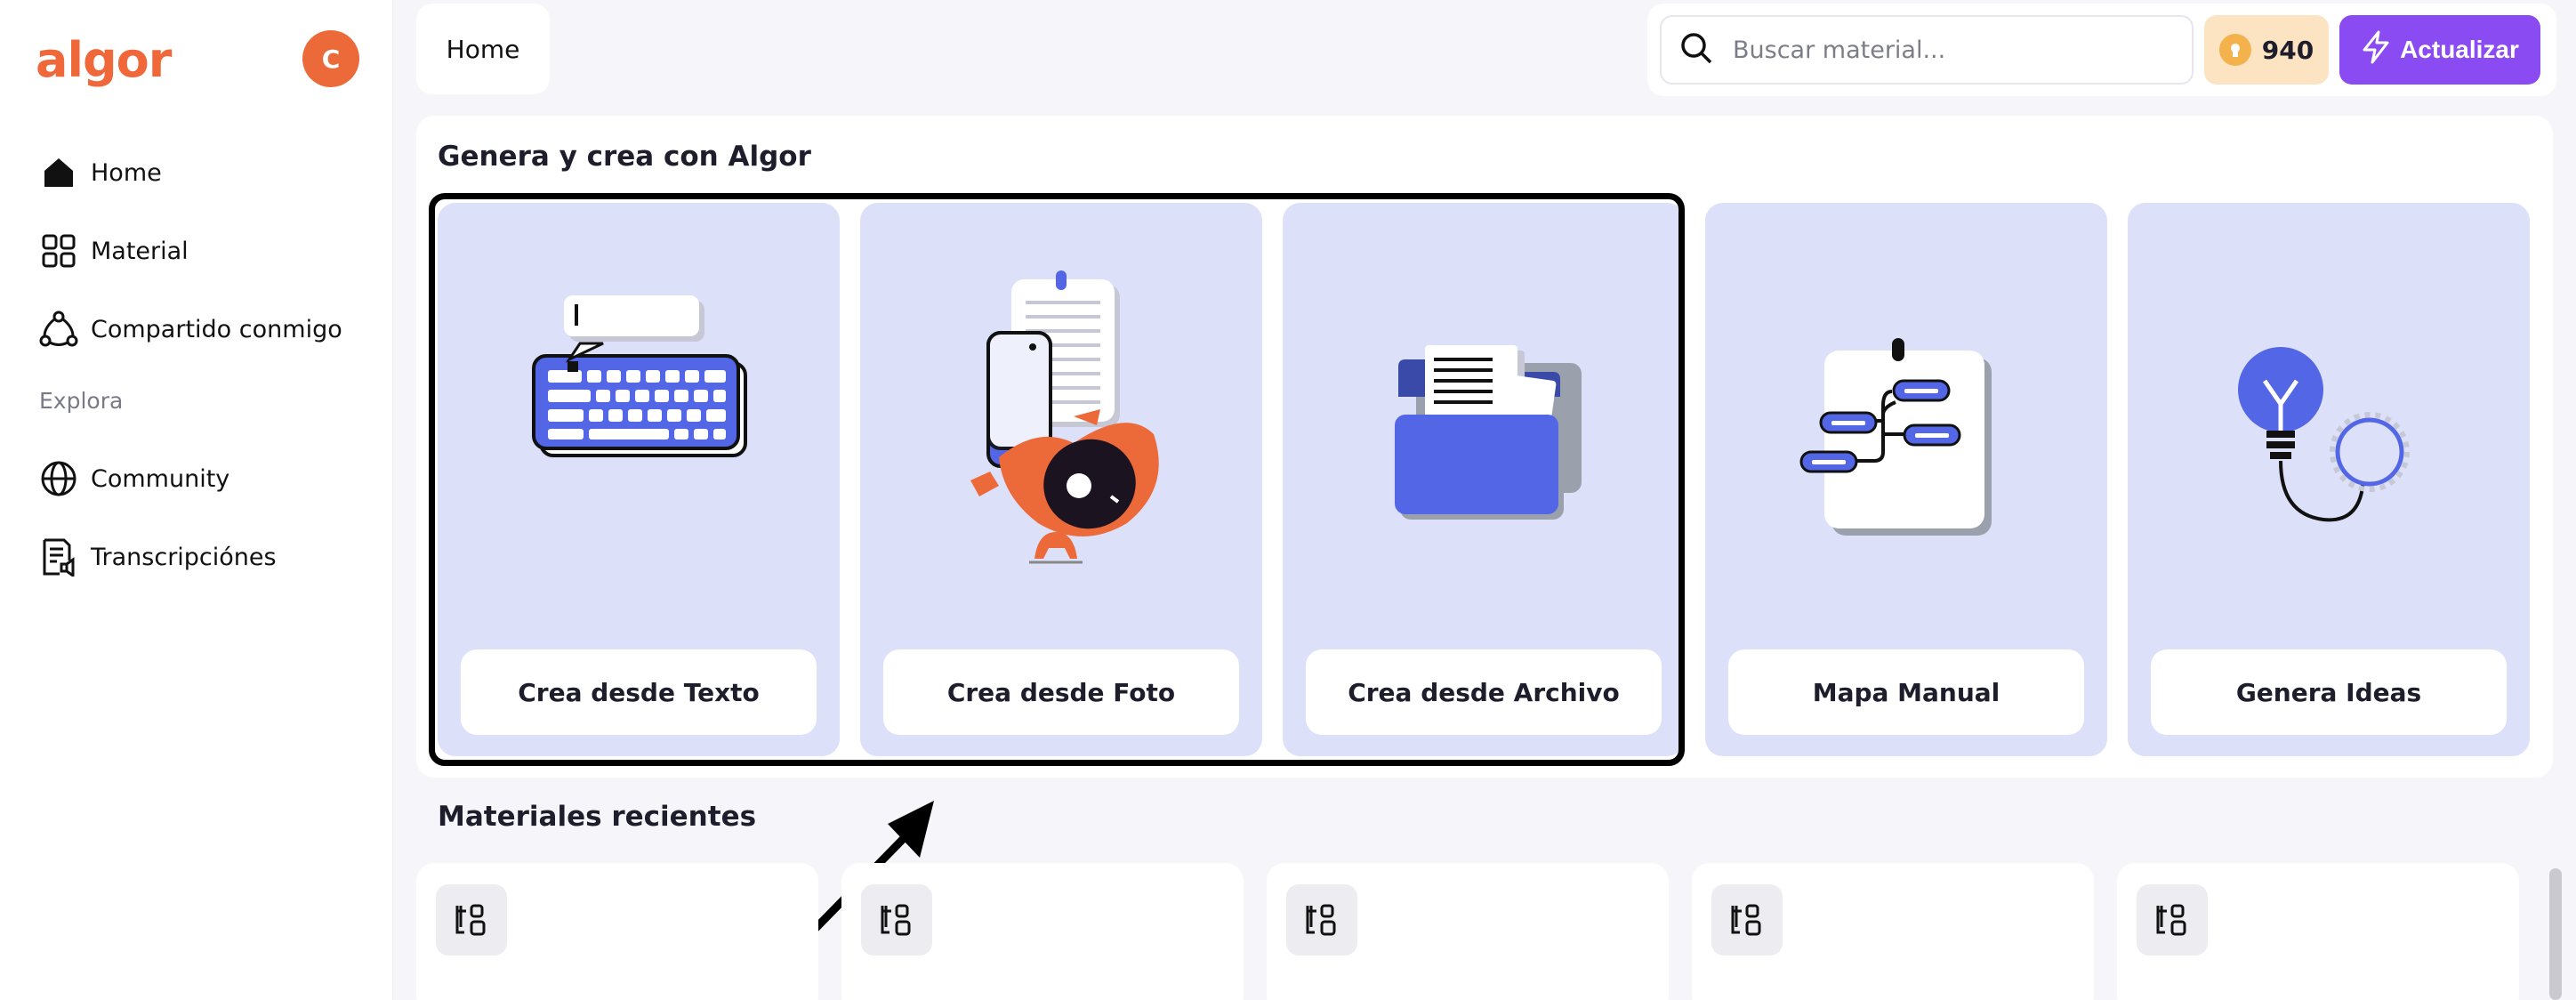 Image resolution: width=2576 pixels, height=1000 pixels. What do you see at coordinates (1696, 50) in the screenshot?
I see `search-icon` at bounding box center [1696, 50].